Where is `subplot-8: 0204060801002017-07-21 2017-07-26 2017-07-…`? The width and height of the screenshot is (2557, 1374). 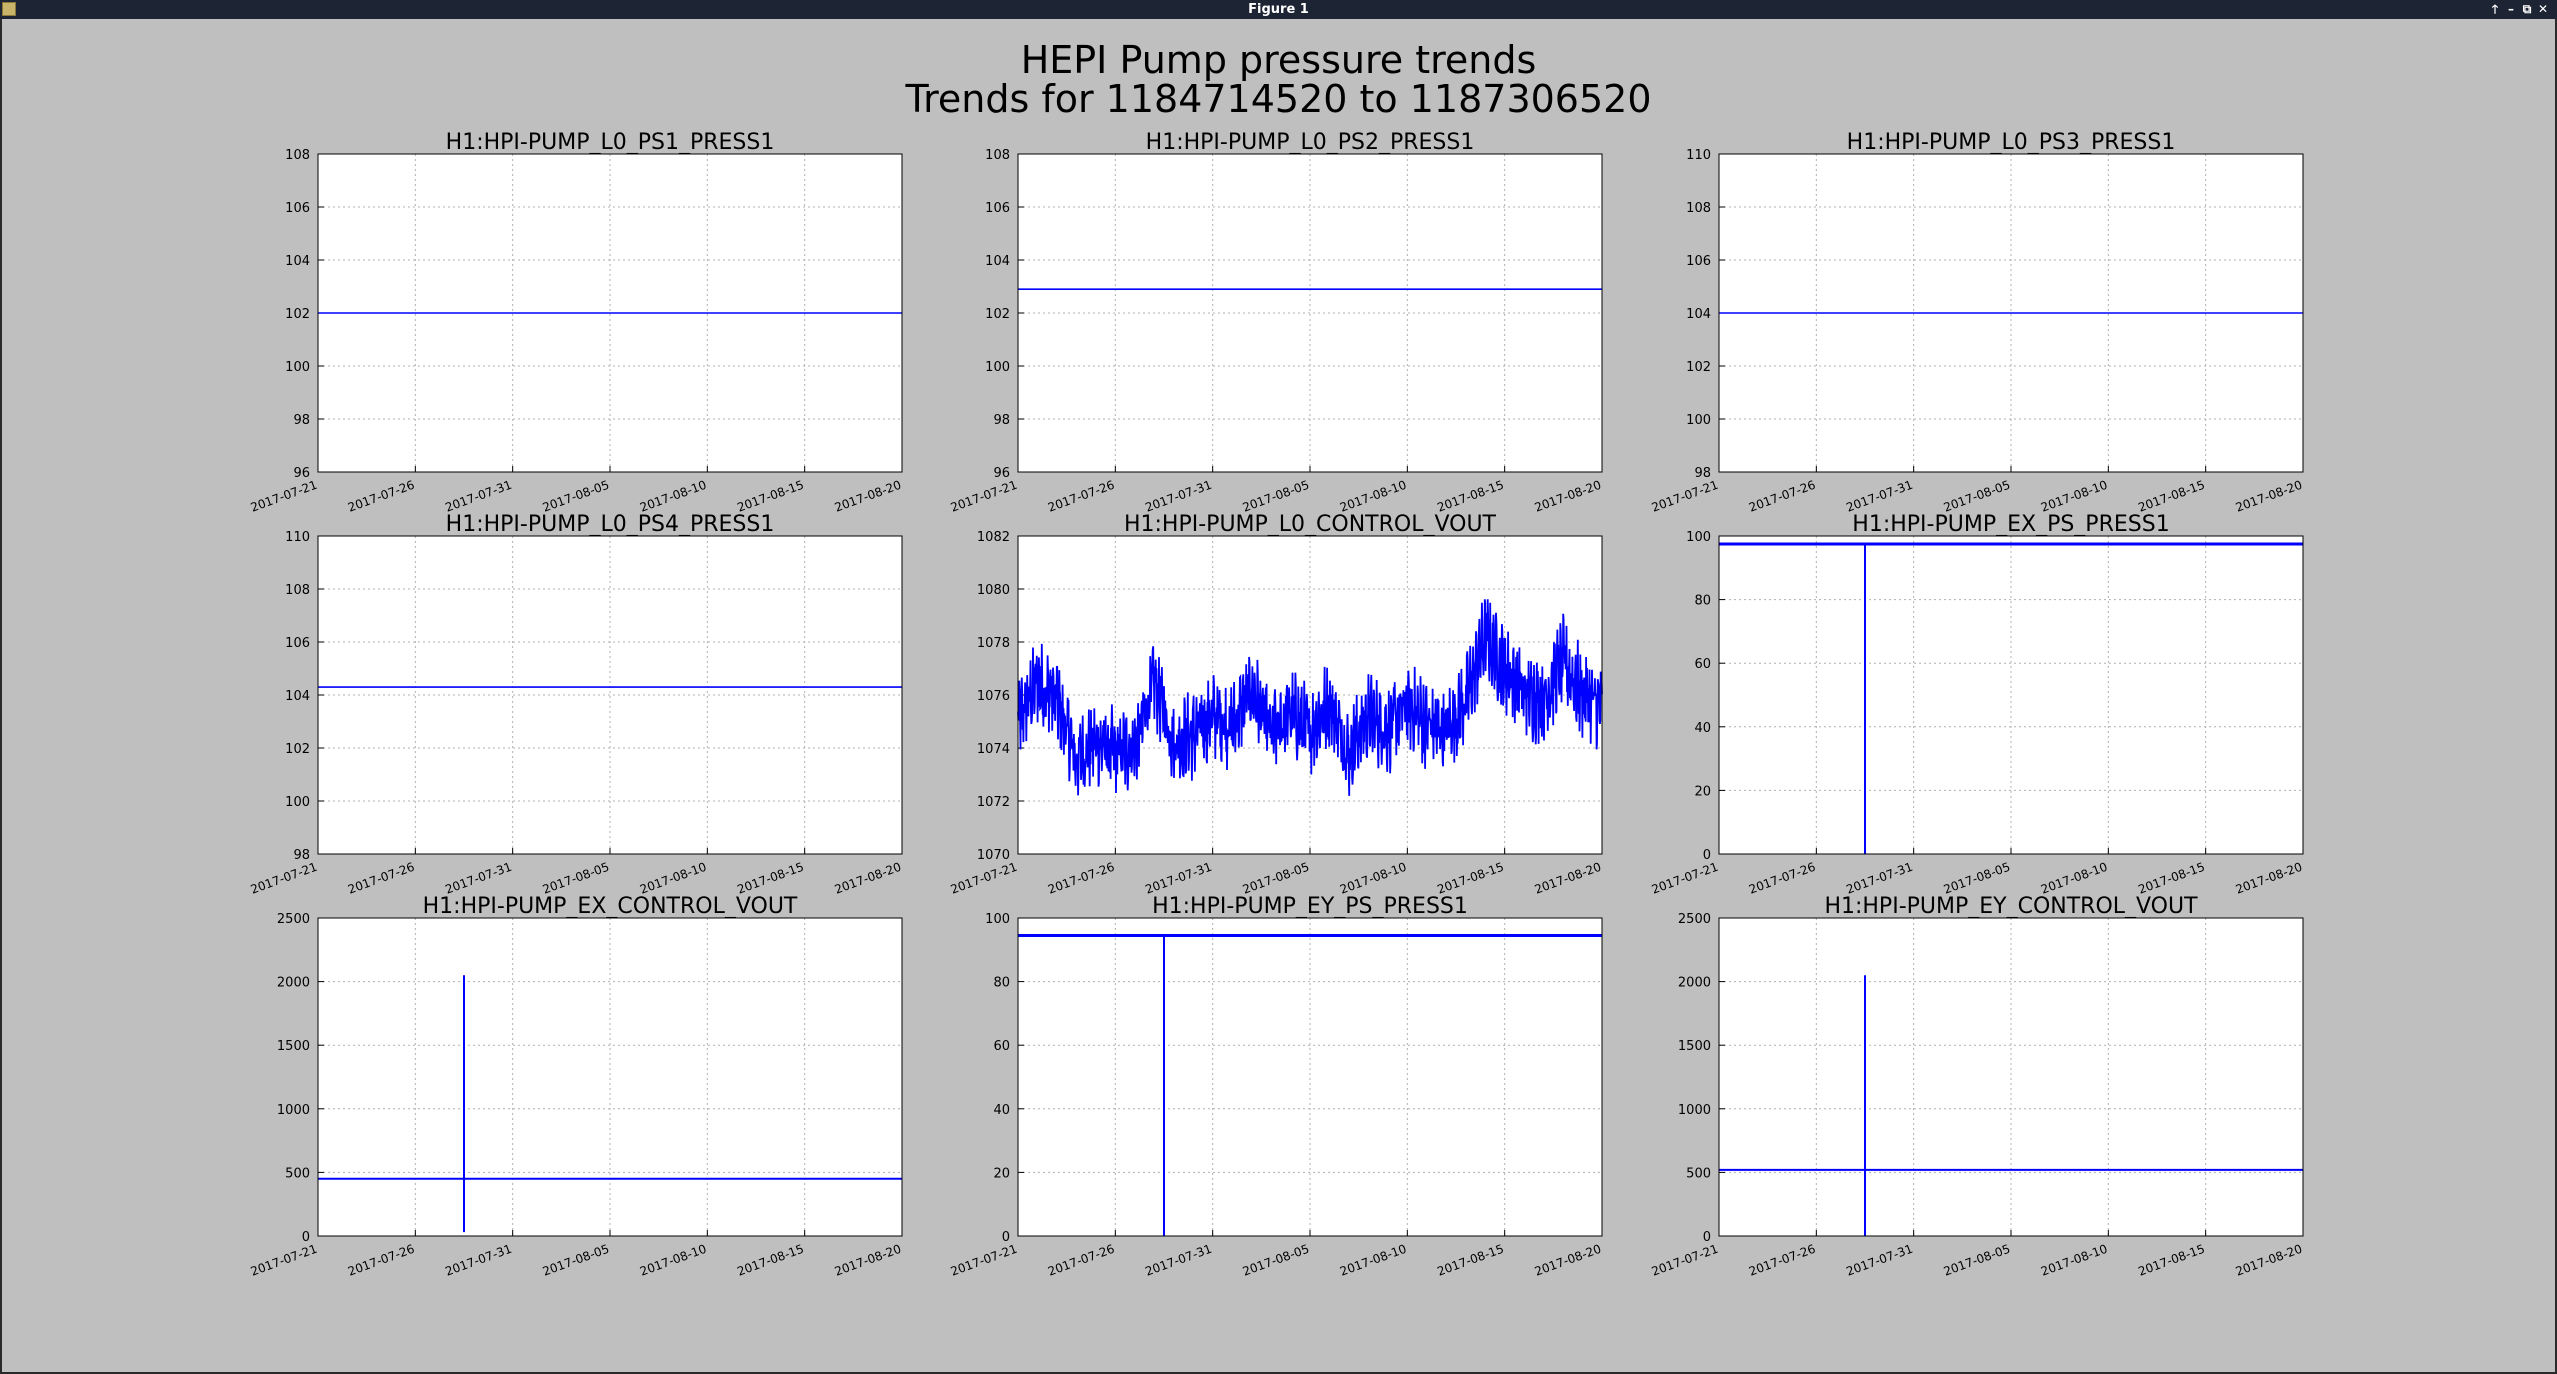 subplot-8: 0204060801002017-07-21 2017-07-26 2017-07-… is located at coordinates (1276, 1086).